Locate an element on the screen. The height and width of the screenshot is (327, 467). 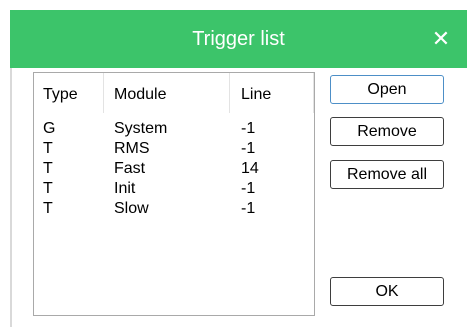
list-row: T RMS -1 is located at coordinates (174, 149).